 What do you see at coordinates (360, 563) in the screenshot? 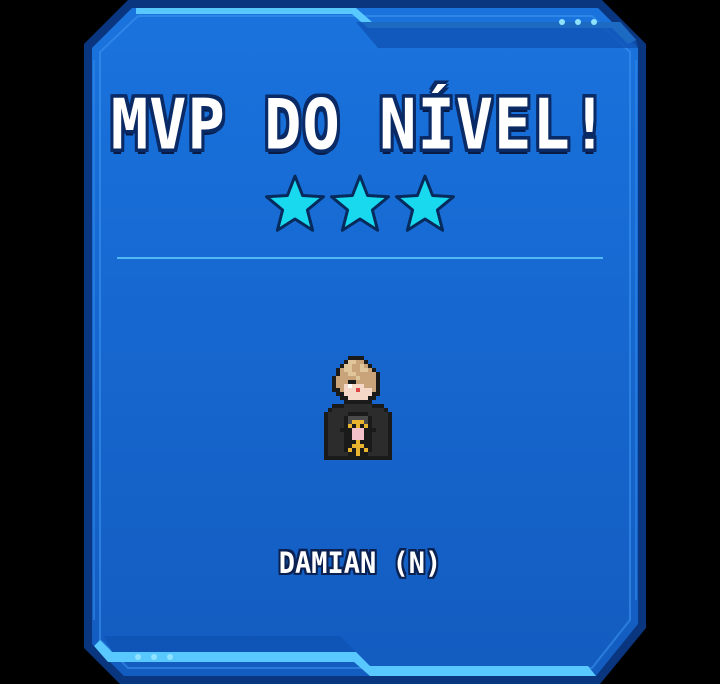
I see `player-name: DAMIAN (N)` at bounding box center [360, 563].